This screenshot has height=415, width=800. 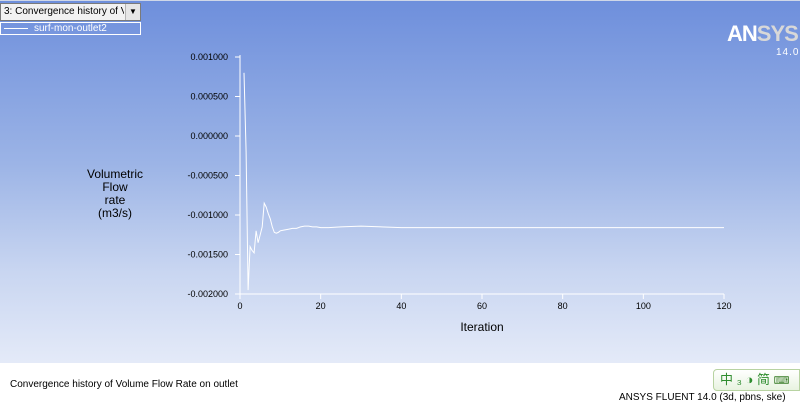 What do you see at coordinates (643, 306) in the screenshot?
I see `x-tick-label: 100` at bounding box center [643, 306].